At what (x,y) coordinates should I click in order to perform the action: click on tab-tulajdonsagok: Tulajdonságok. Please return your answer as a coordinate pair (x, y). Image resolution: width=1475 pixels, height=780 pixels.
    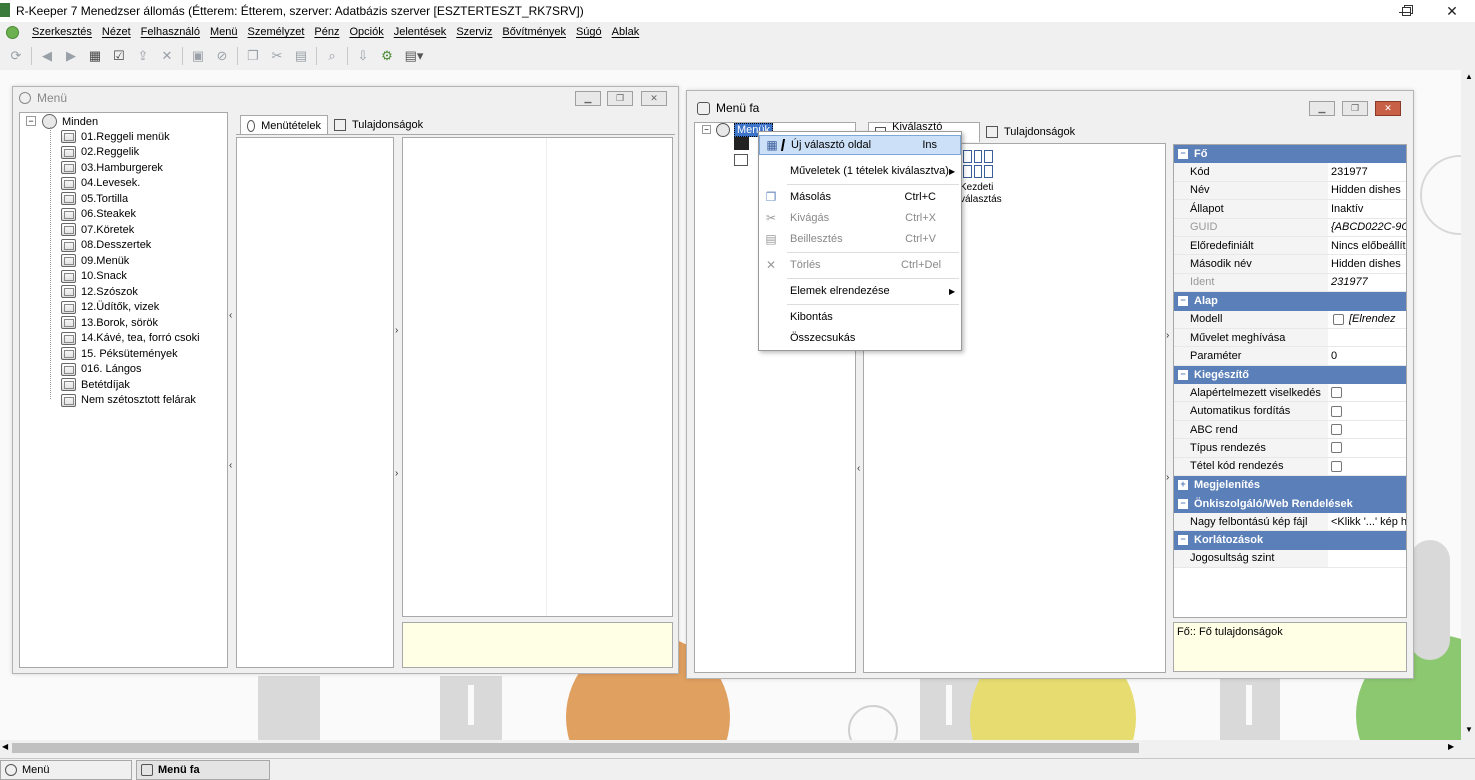
    Looking at the image, I should click on (378, 125).